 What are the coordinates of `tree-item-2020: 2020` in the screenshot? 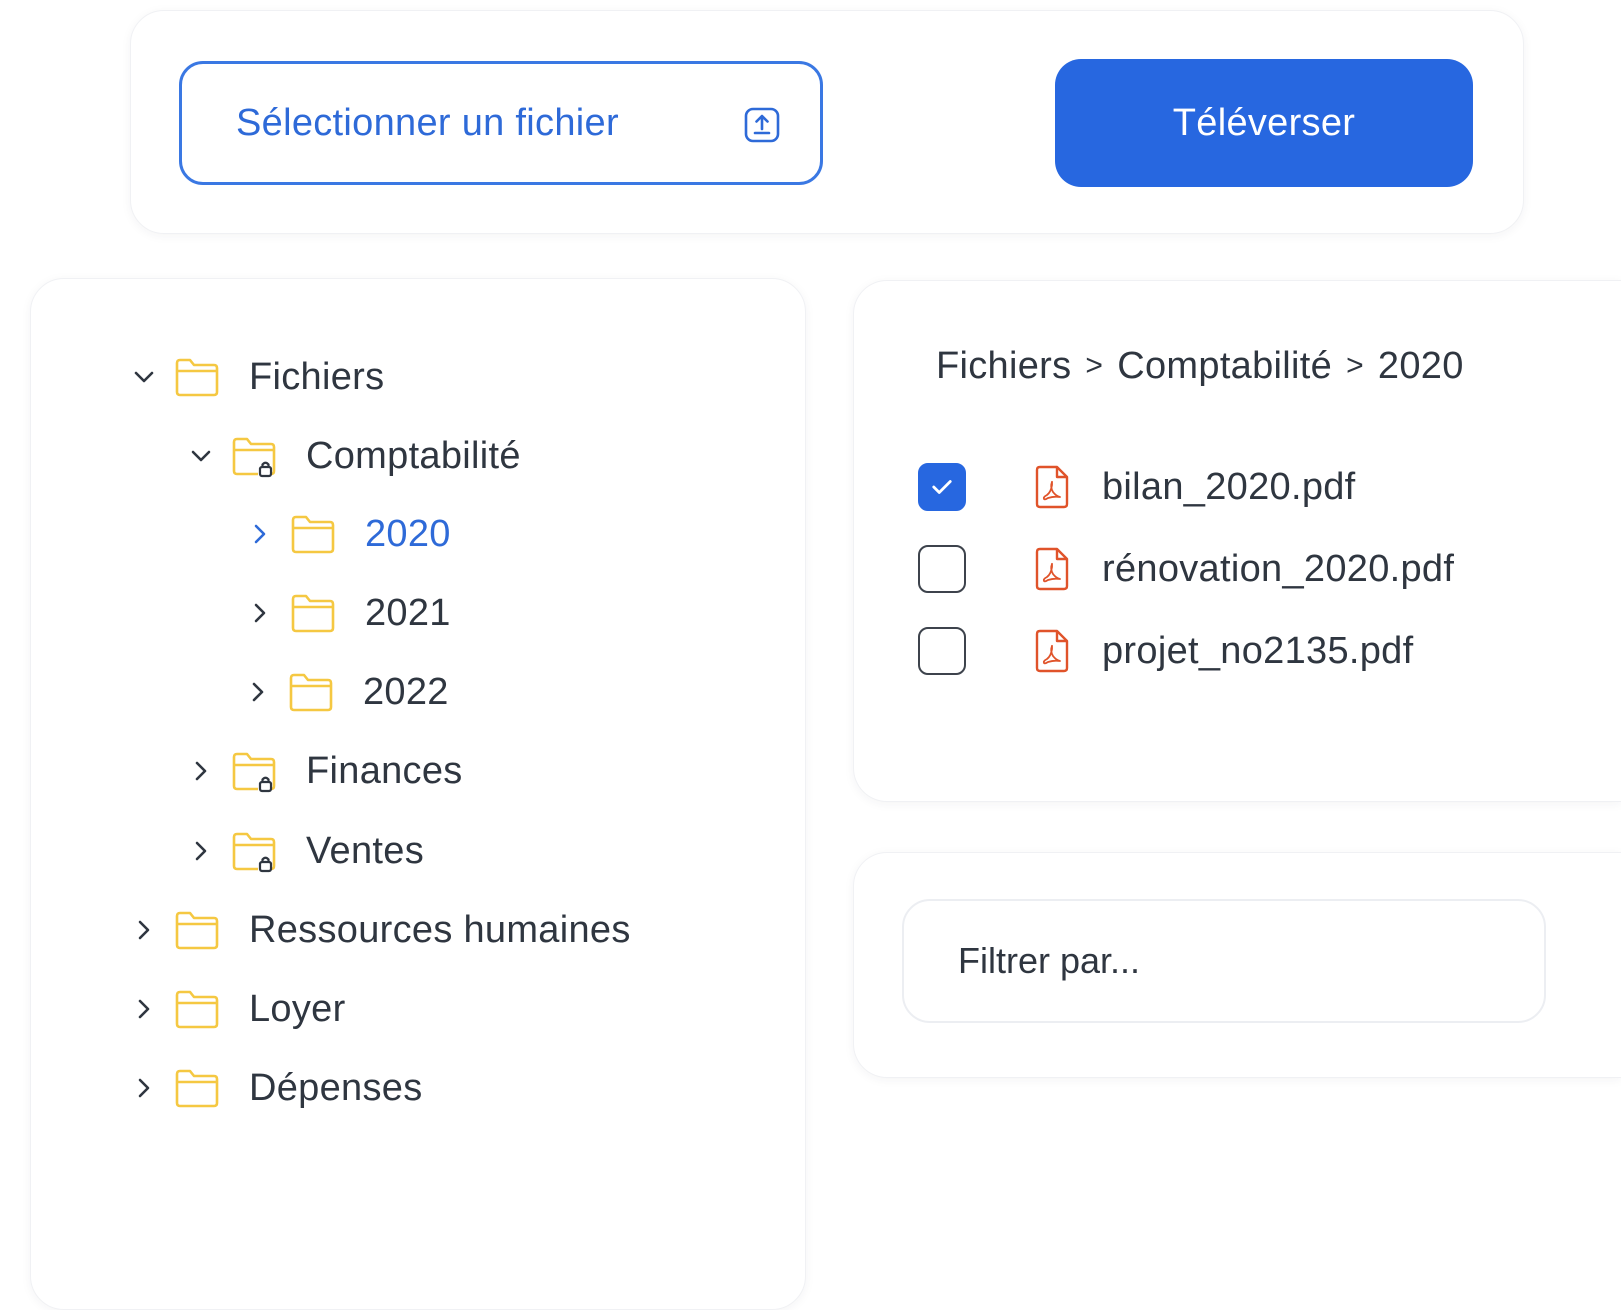 It's located at (347, 534).